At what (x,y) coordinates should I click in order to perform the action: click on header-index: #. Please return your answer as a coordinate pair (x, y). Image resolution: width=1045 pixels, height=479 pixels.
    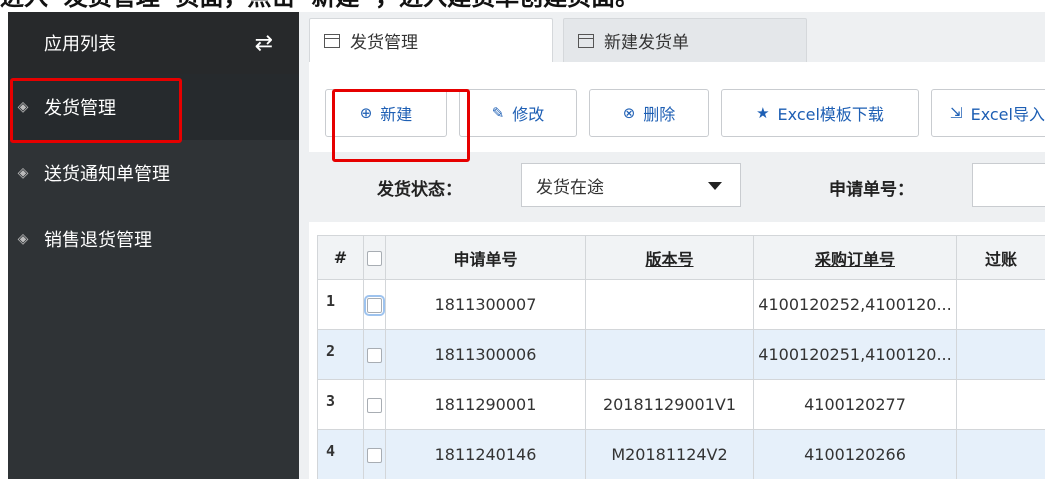
    Looking at the image, I should click on (340, 257).